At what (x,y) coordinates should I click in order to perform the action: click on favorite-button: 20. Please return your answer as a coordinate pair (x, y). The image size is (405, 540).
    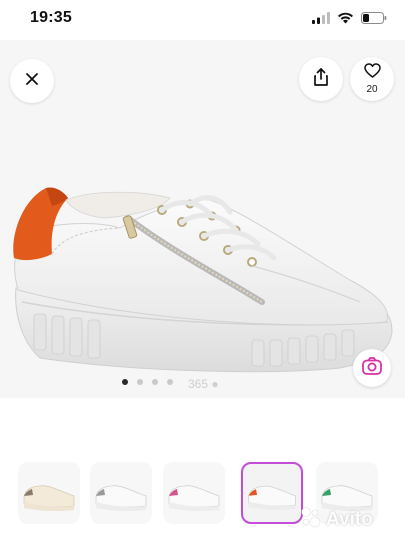
    Looking at the image, I should click on (372, 79).